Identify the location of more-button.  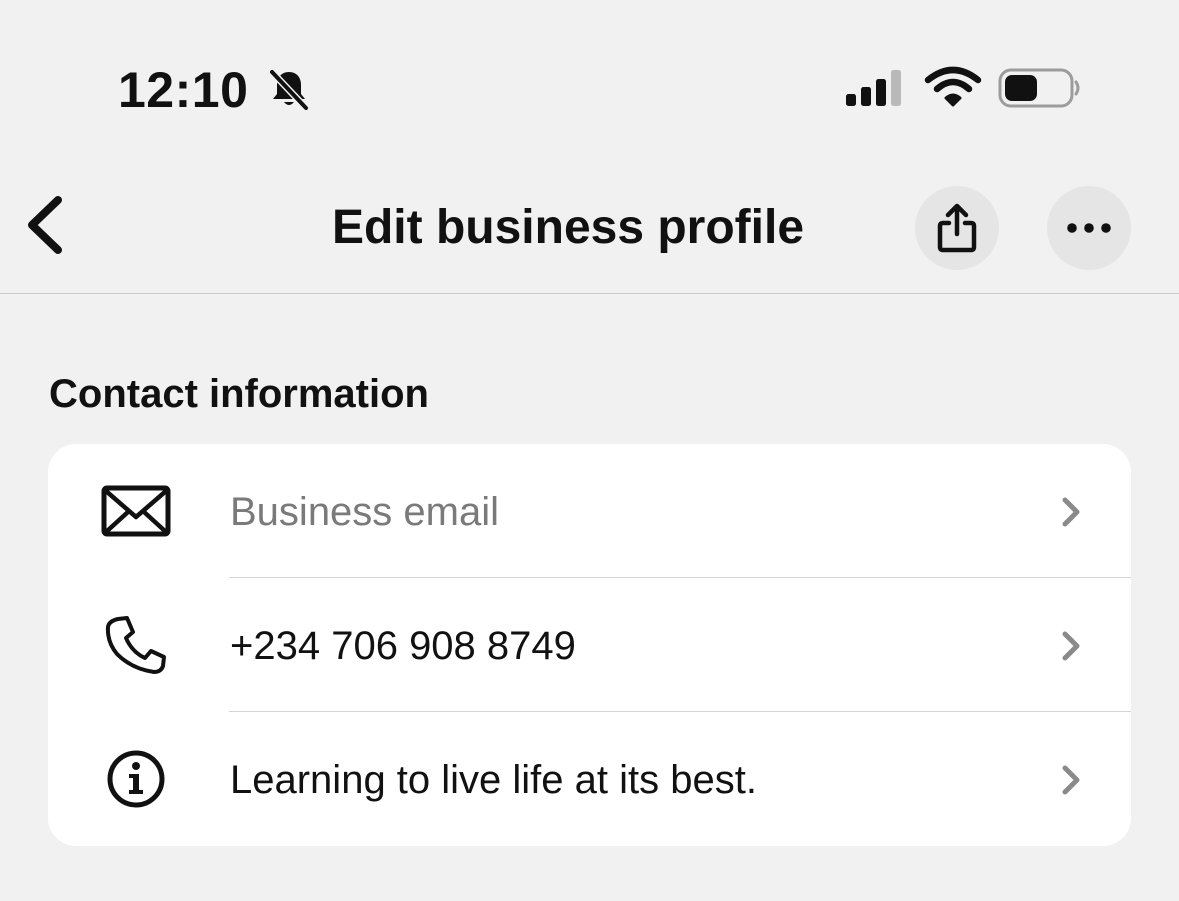
(1089, 228).